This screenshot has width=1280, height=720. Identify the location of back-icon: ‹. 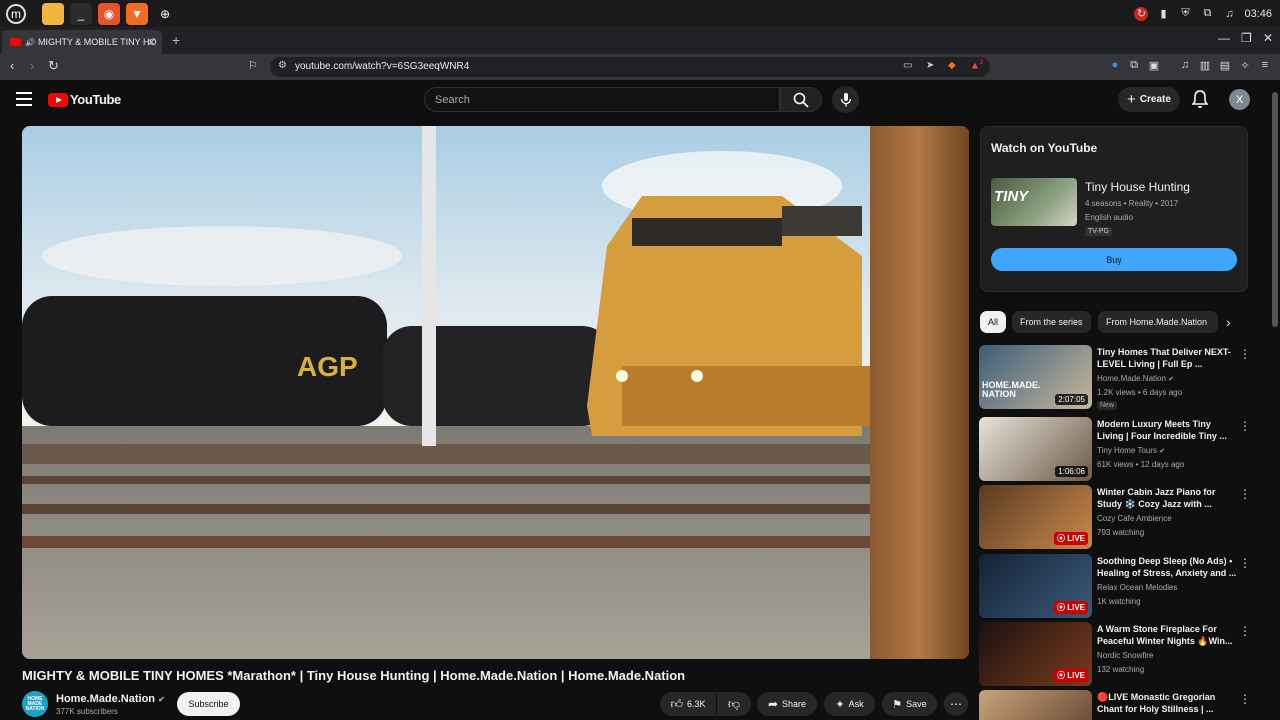
(12, 65).